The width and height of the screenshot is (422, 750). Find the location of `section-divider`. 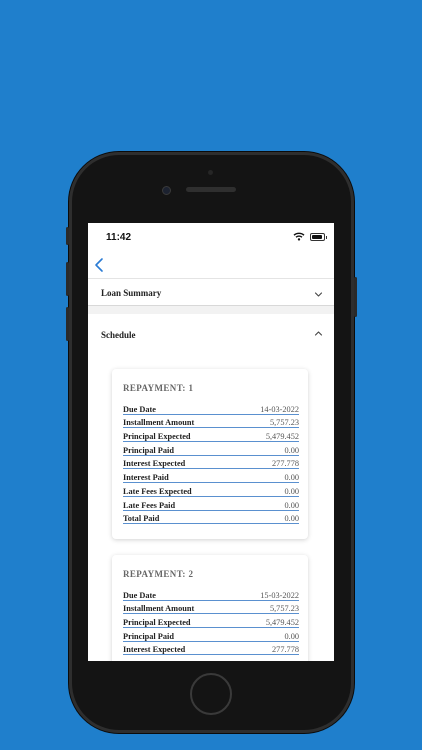

section-divider is located at coordinates (211, 309).